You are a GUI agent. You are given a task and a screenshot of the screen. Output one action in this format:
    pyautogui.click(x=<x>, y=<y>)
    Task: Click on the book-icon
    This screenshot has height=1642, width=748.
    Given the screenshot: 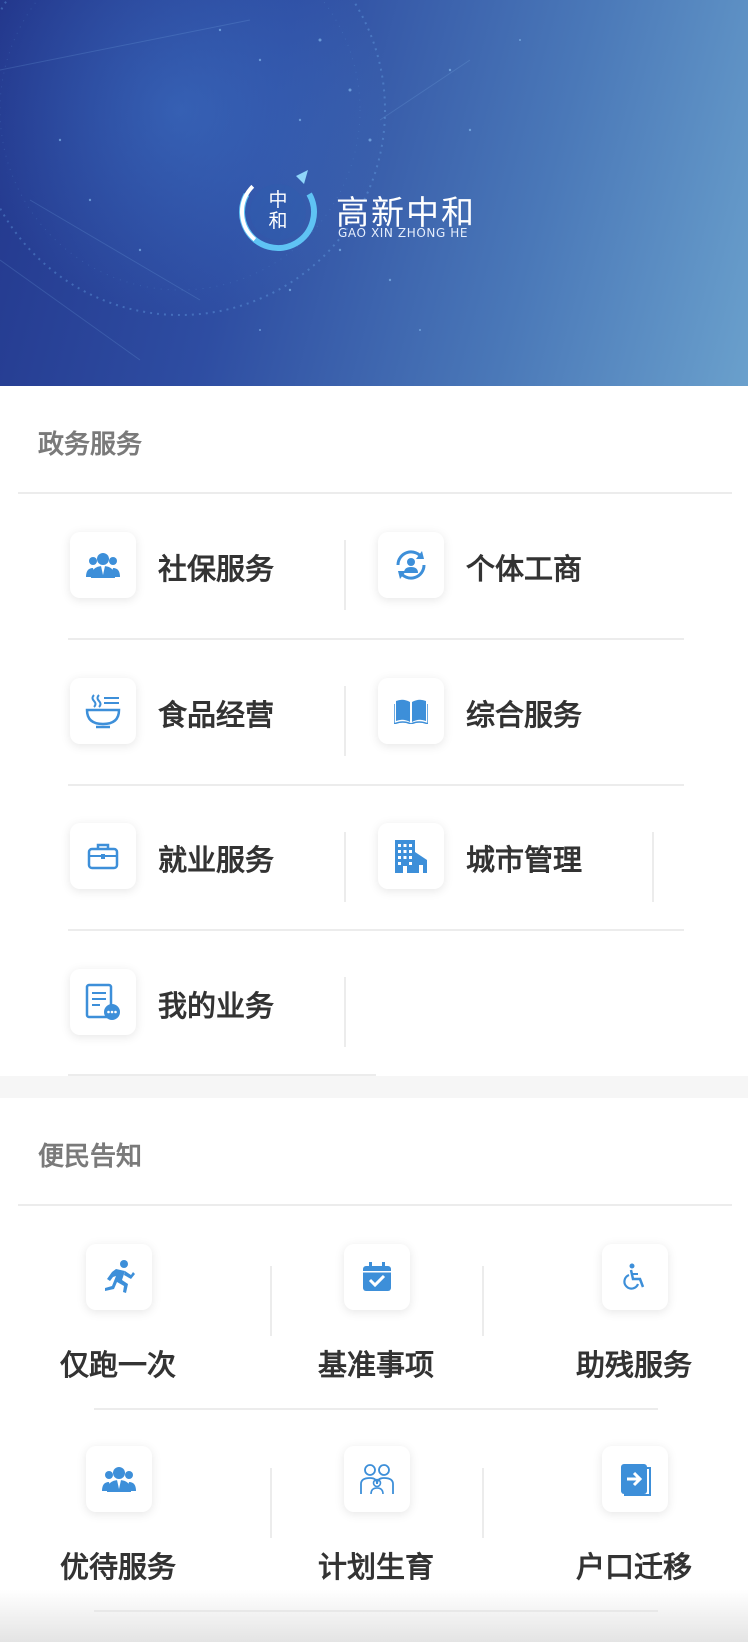 What is the action you would take?
    pyautogui.click(x=411, y=711)
    